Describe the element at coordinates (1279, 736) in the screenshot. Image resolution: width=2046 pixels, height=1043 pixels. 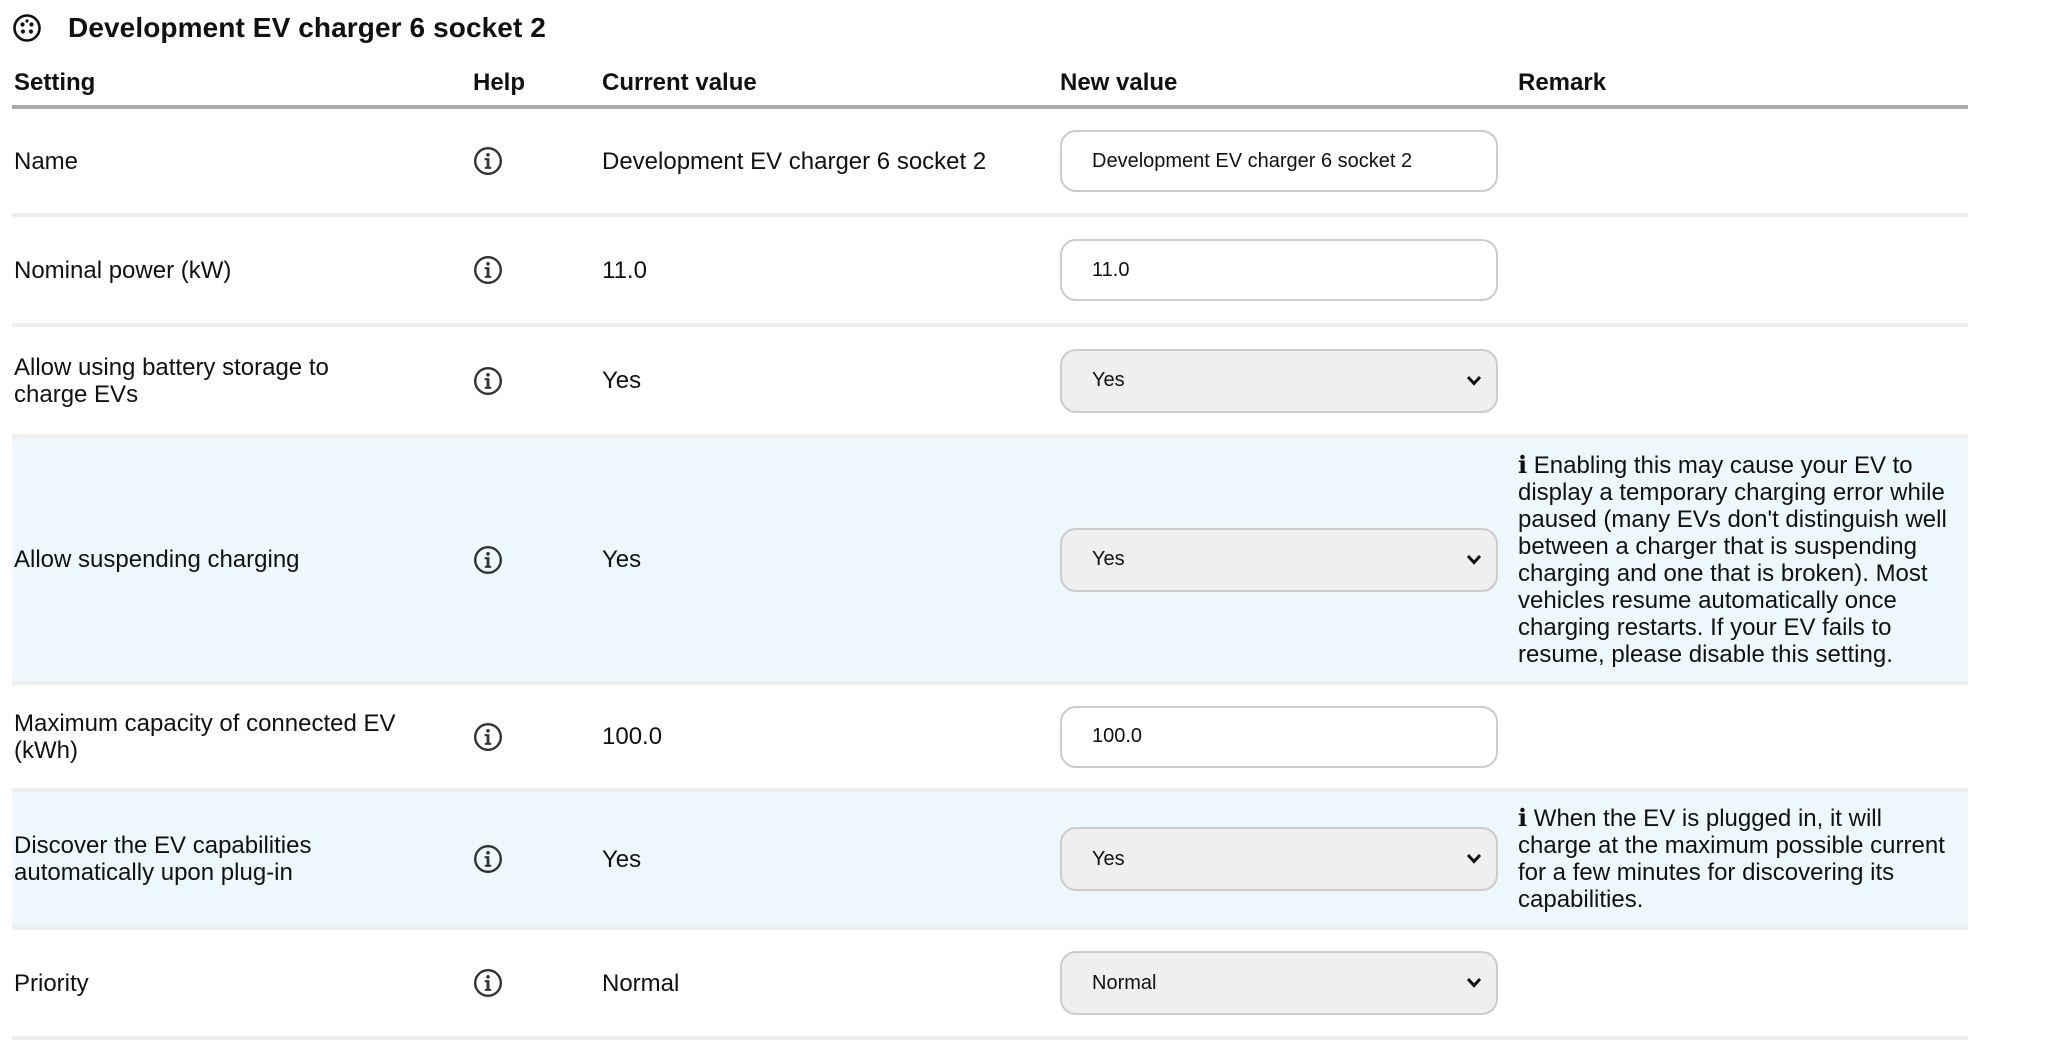
I see `max-capacity-input: 100.0` at that location.